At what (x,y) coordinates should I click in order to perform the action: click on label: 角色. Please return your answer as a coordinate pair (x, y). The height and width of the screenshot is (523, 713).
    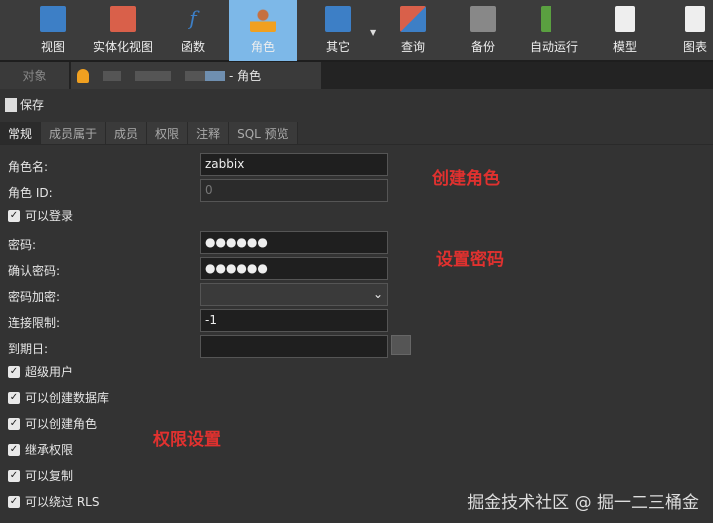
    Looking at the image, I should click on (262, 47).